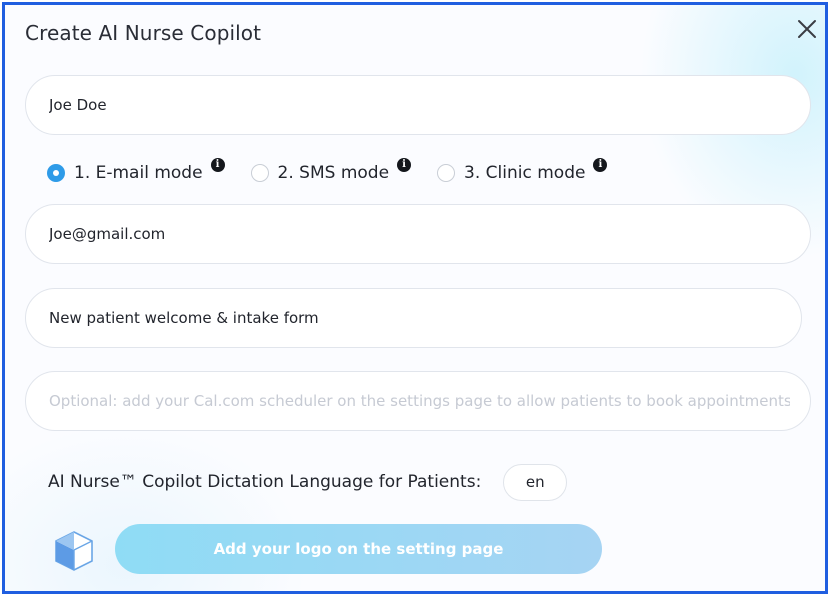 The width and height of the screenshot is (831, 597). I want to click on close-icon, so click(807, 29).